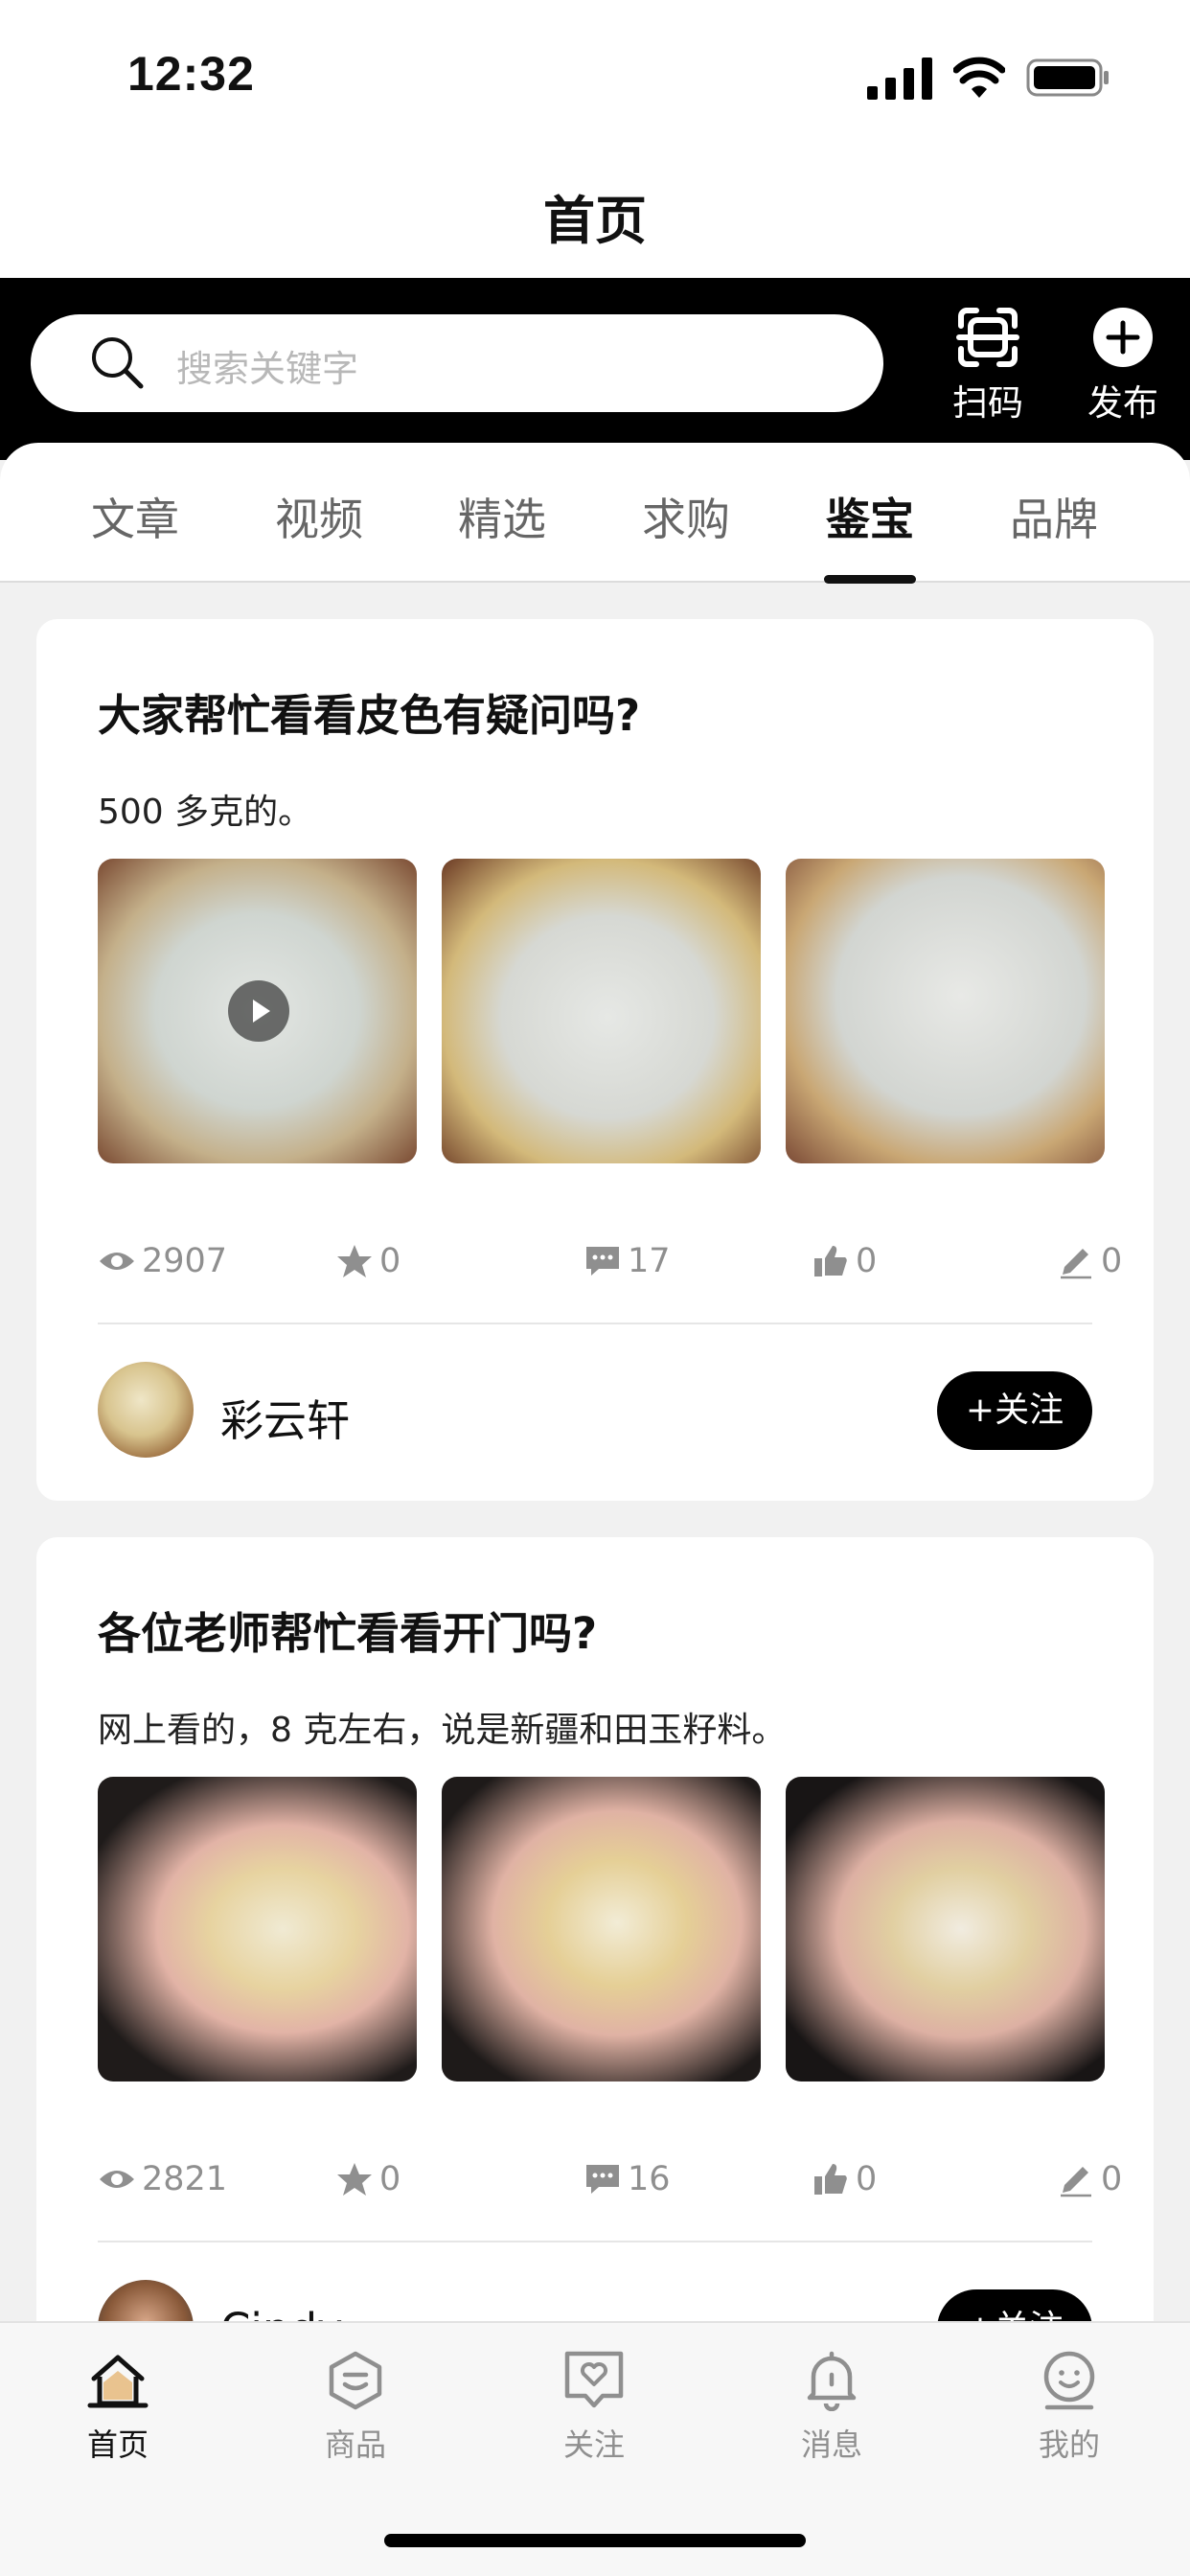 The height and width of the screenshot is (2576, 1190). I want to click on tabbar-label: 商品, so click(355, 2444).